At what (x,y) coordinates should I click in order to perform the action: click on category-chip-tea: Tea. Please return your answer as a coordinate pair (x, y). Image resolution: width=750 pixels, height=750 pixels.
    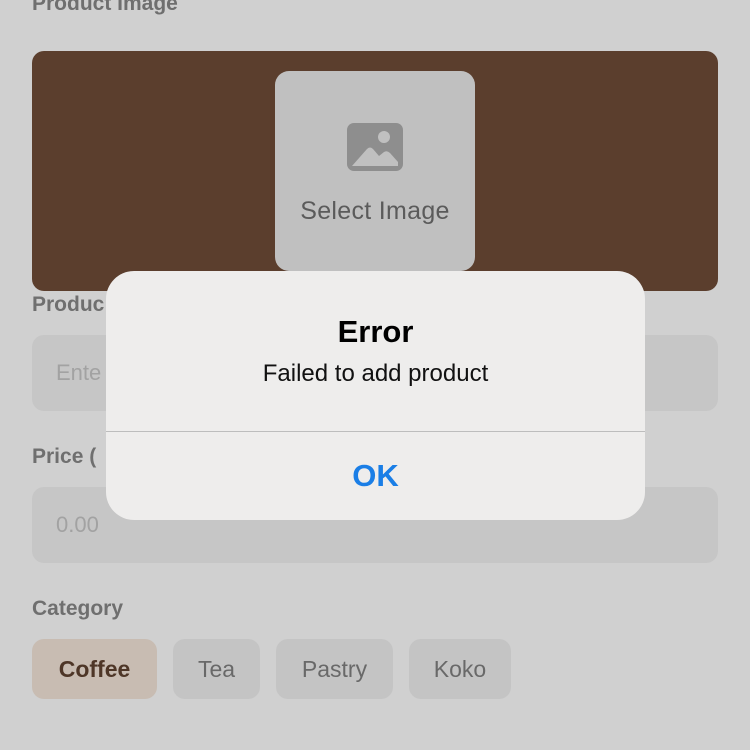
    Looking at the image, I should click on (216, 669).